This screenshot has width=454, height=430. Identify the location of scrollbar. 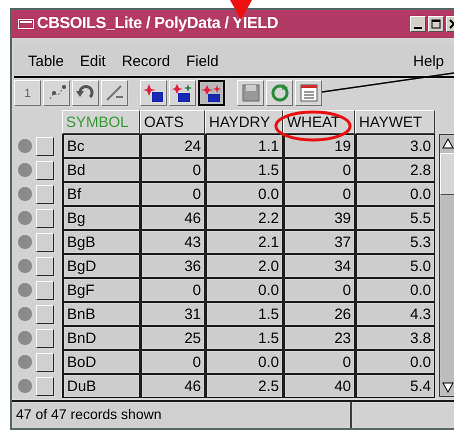
(446, 265).